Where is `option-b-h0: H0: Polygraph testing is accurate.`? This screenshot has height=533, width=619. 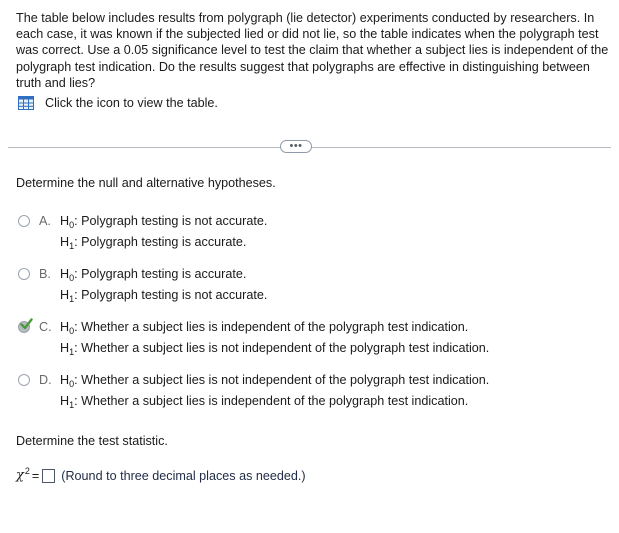 option-b-h0: H0: Polygraph testing is accurate. is located at coordinates (153, 275).